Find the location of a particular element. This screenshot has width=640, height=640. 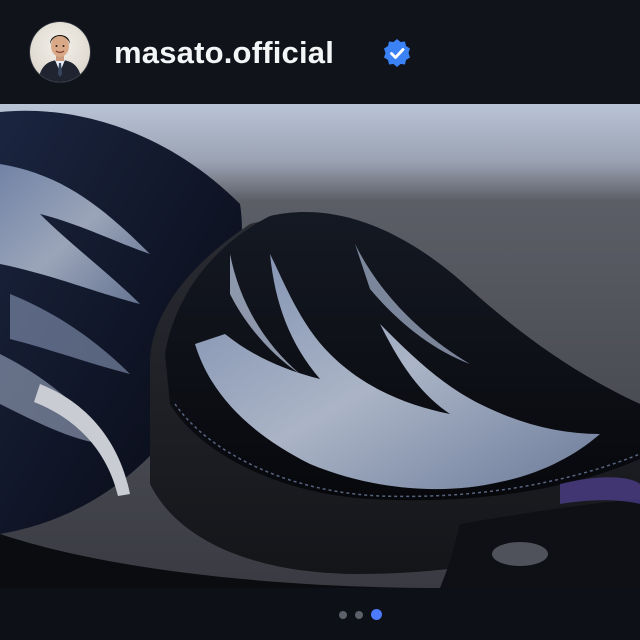

verified-badge-icon is located at coordinates (397, 53).